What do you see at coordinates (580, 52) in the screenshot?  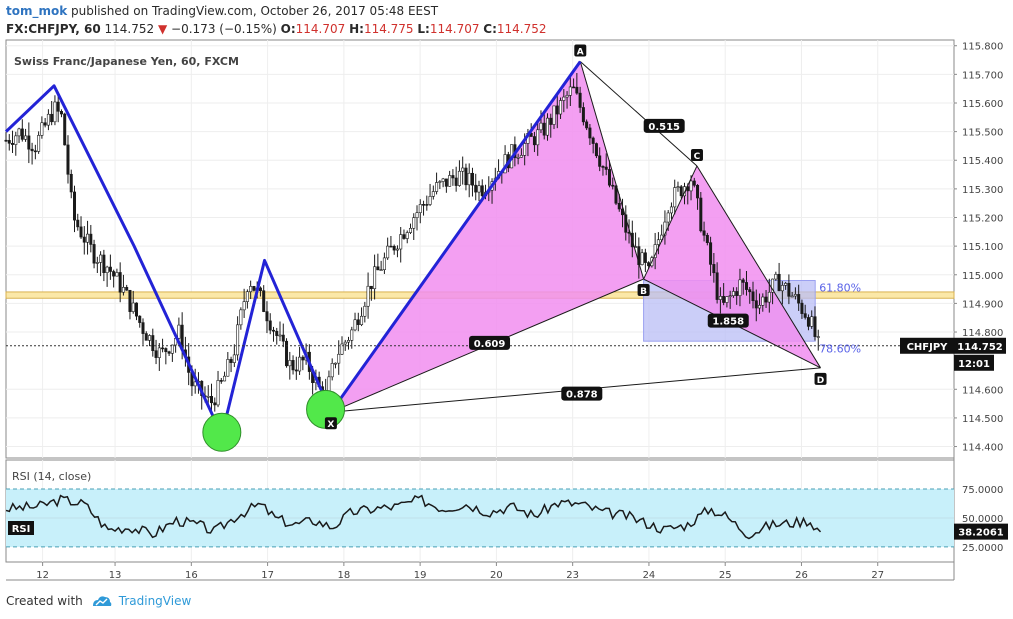 I see `point-label-text: A` at bounding box center [580, 52].